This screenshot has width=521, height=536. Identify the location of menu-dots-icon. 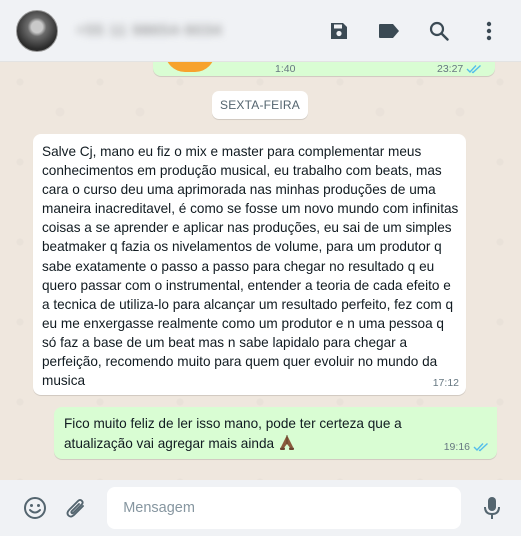
(489, 30).